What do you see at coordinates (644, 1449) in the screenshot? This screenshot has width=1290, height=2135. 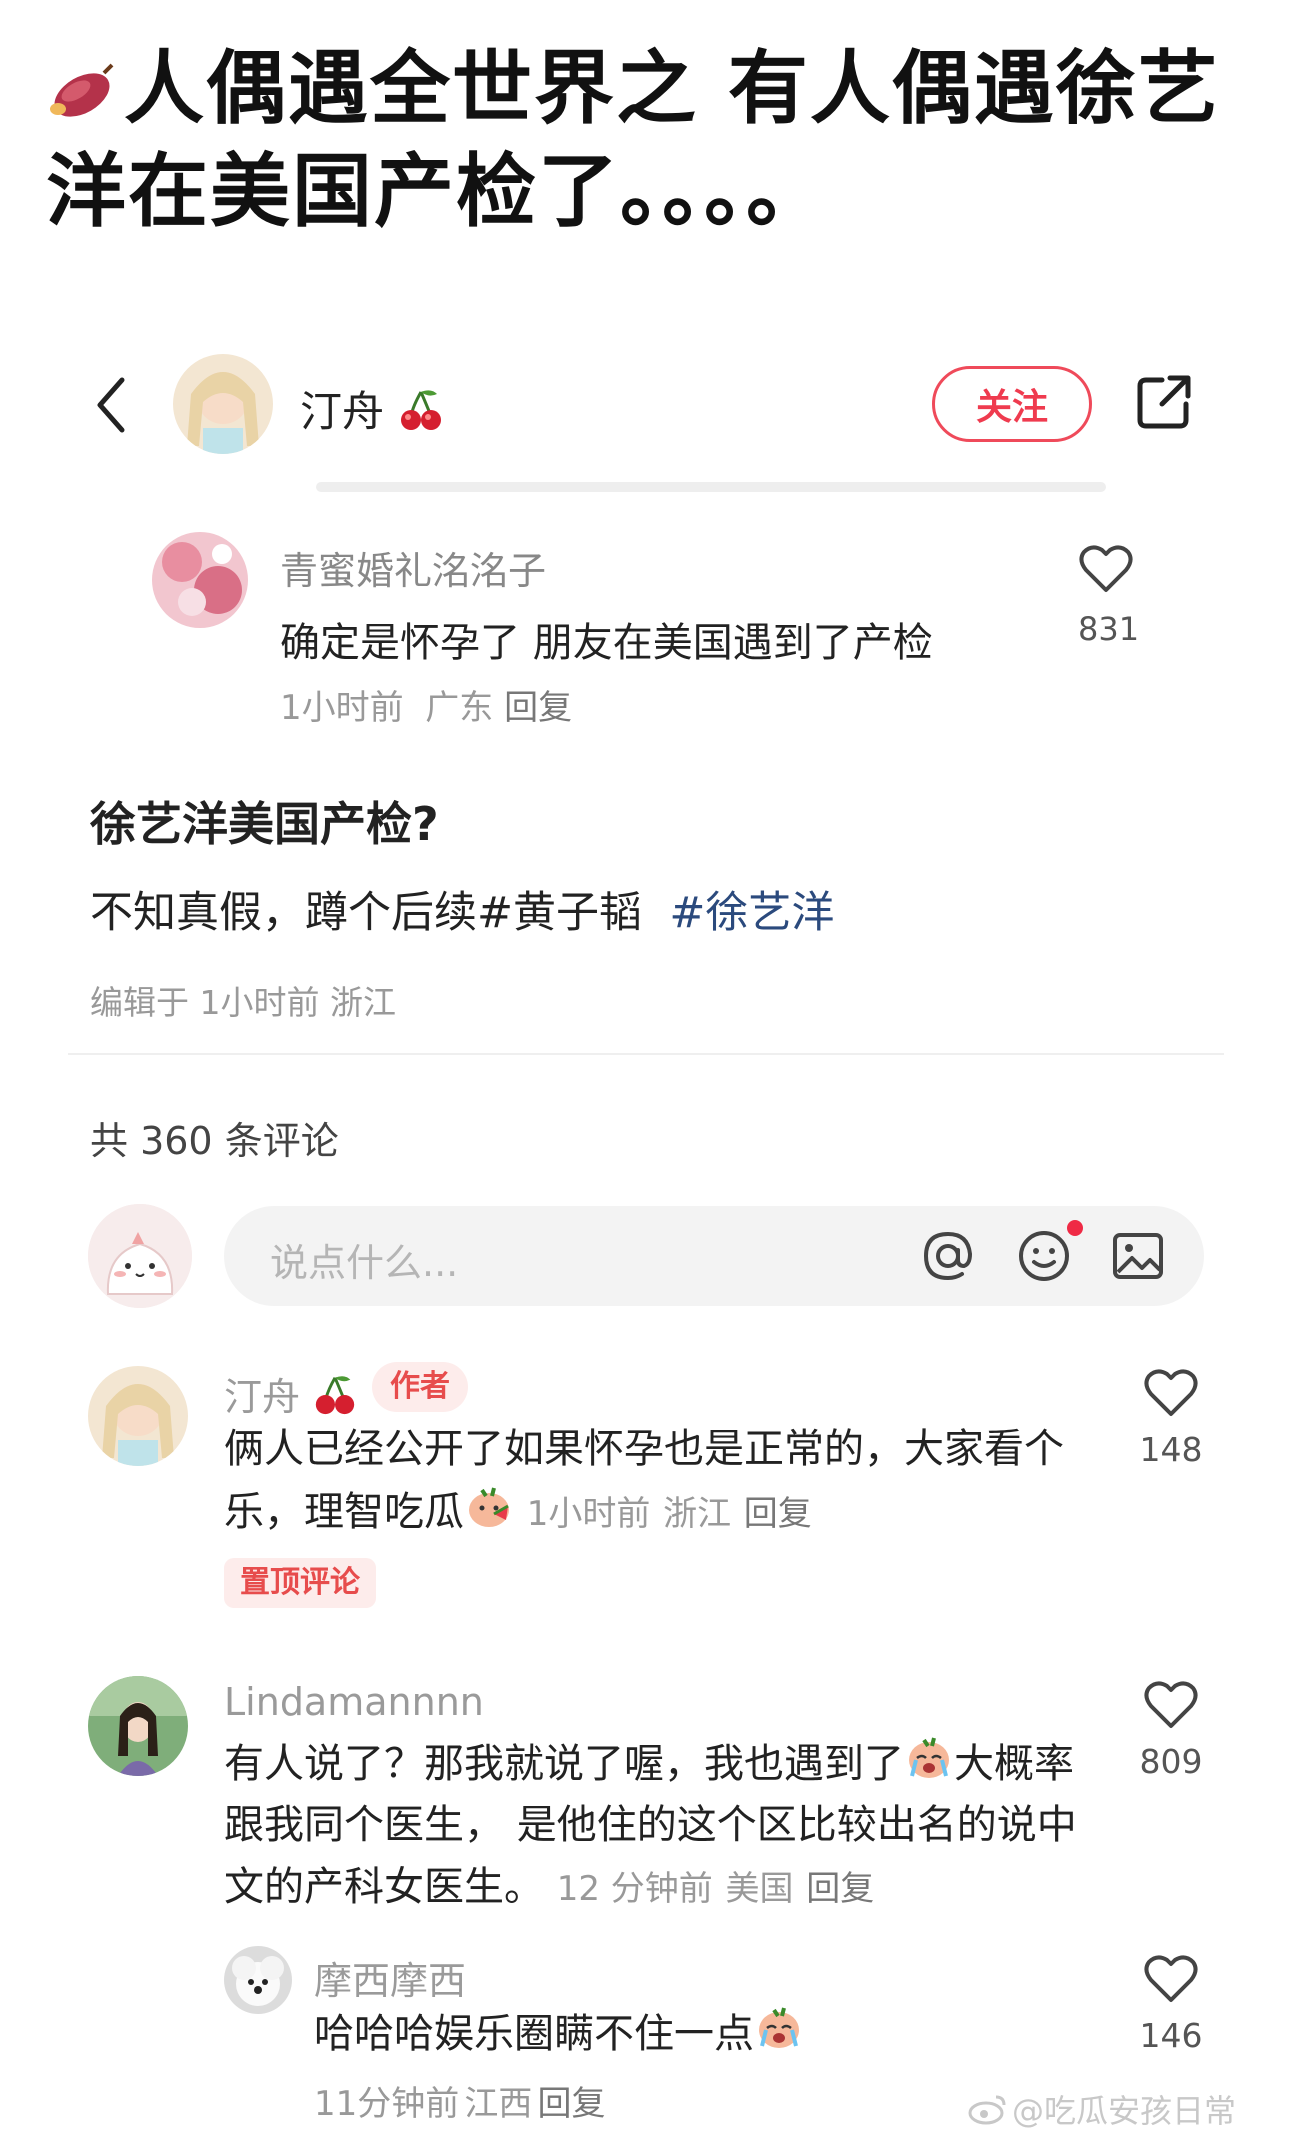 I see `comment-text-line: 俩人已经公开了如果怀孕也是正常的，大家看个` at bounding box center [644, 1449].